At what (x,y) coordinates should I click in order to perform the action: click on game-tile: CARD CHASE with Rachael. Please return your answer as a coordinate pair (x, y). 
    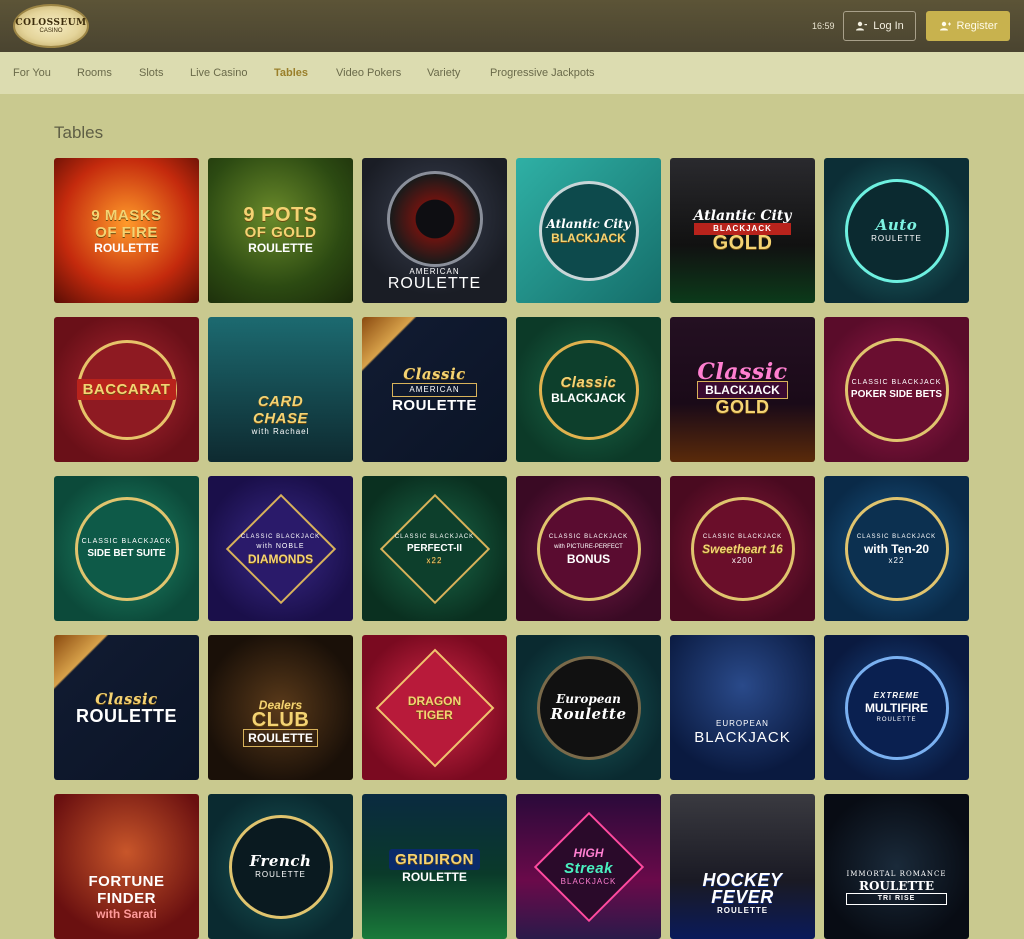
    Looking at the image, I should click on (280, 389).